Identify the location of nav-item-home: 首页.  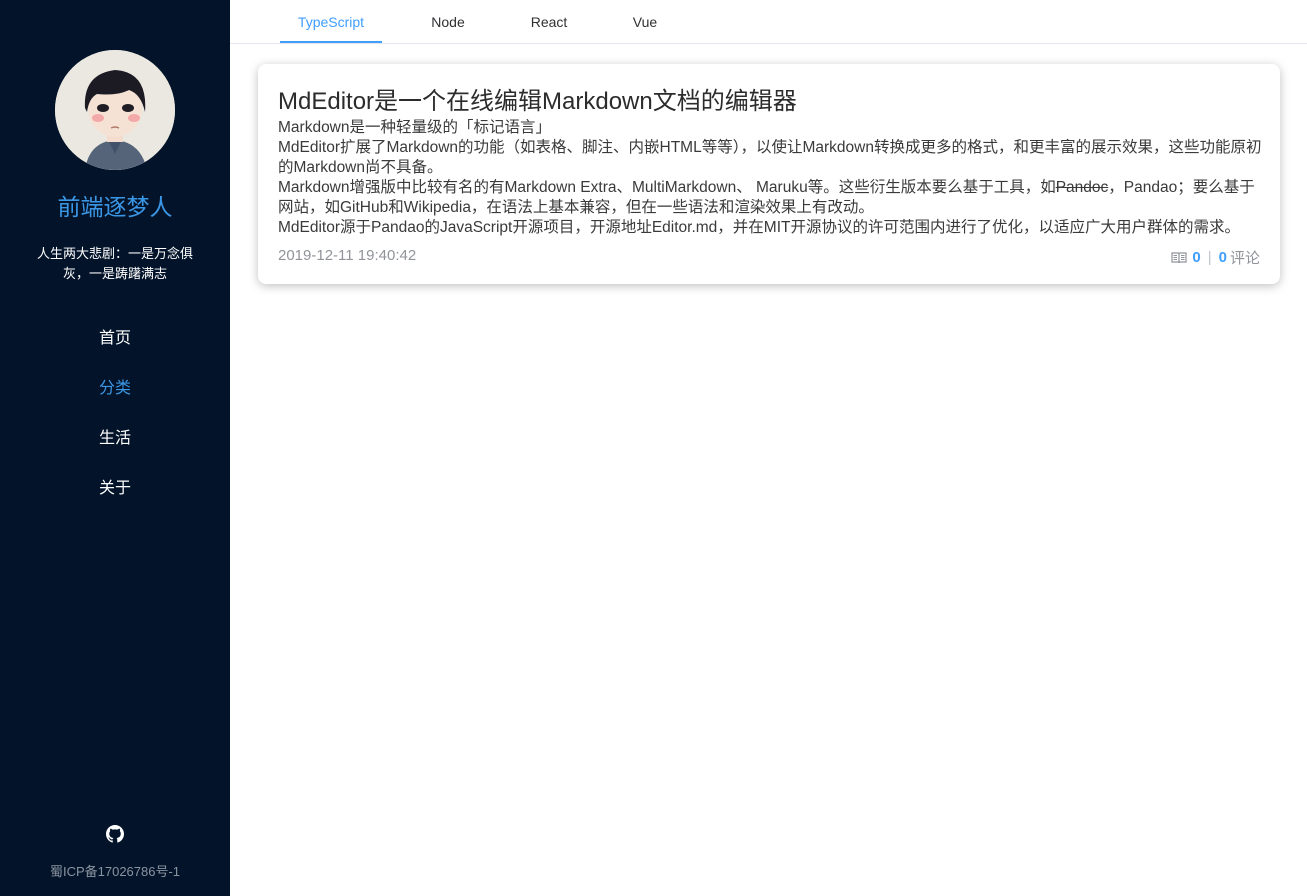
(115, 348).